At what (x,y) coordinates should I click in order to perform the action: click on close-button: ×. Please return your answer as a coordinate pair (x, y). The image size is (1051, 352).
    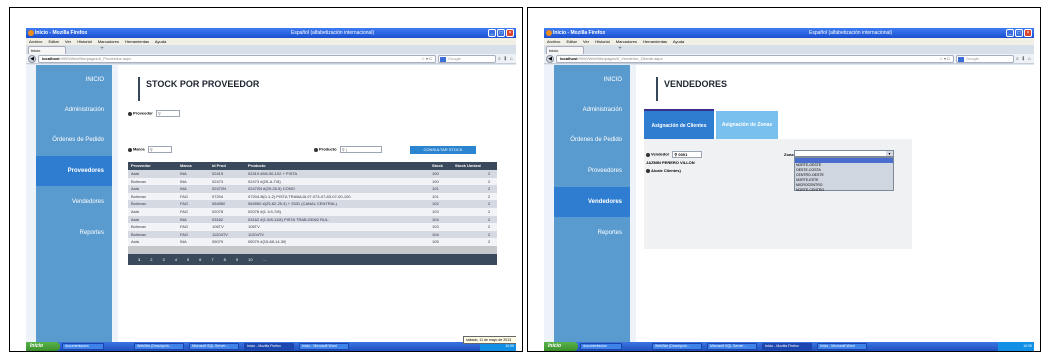
    Looking at the image, I should click on (510, 33).